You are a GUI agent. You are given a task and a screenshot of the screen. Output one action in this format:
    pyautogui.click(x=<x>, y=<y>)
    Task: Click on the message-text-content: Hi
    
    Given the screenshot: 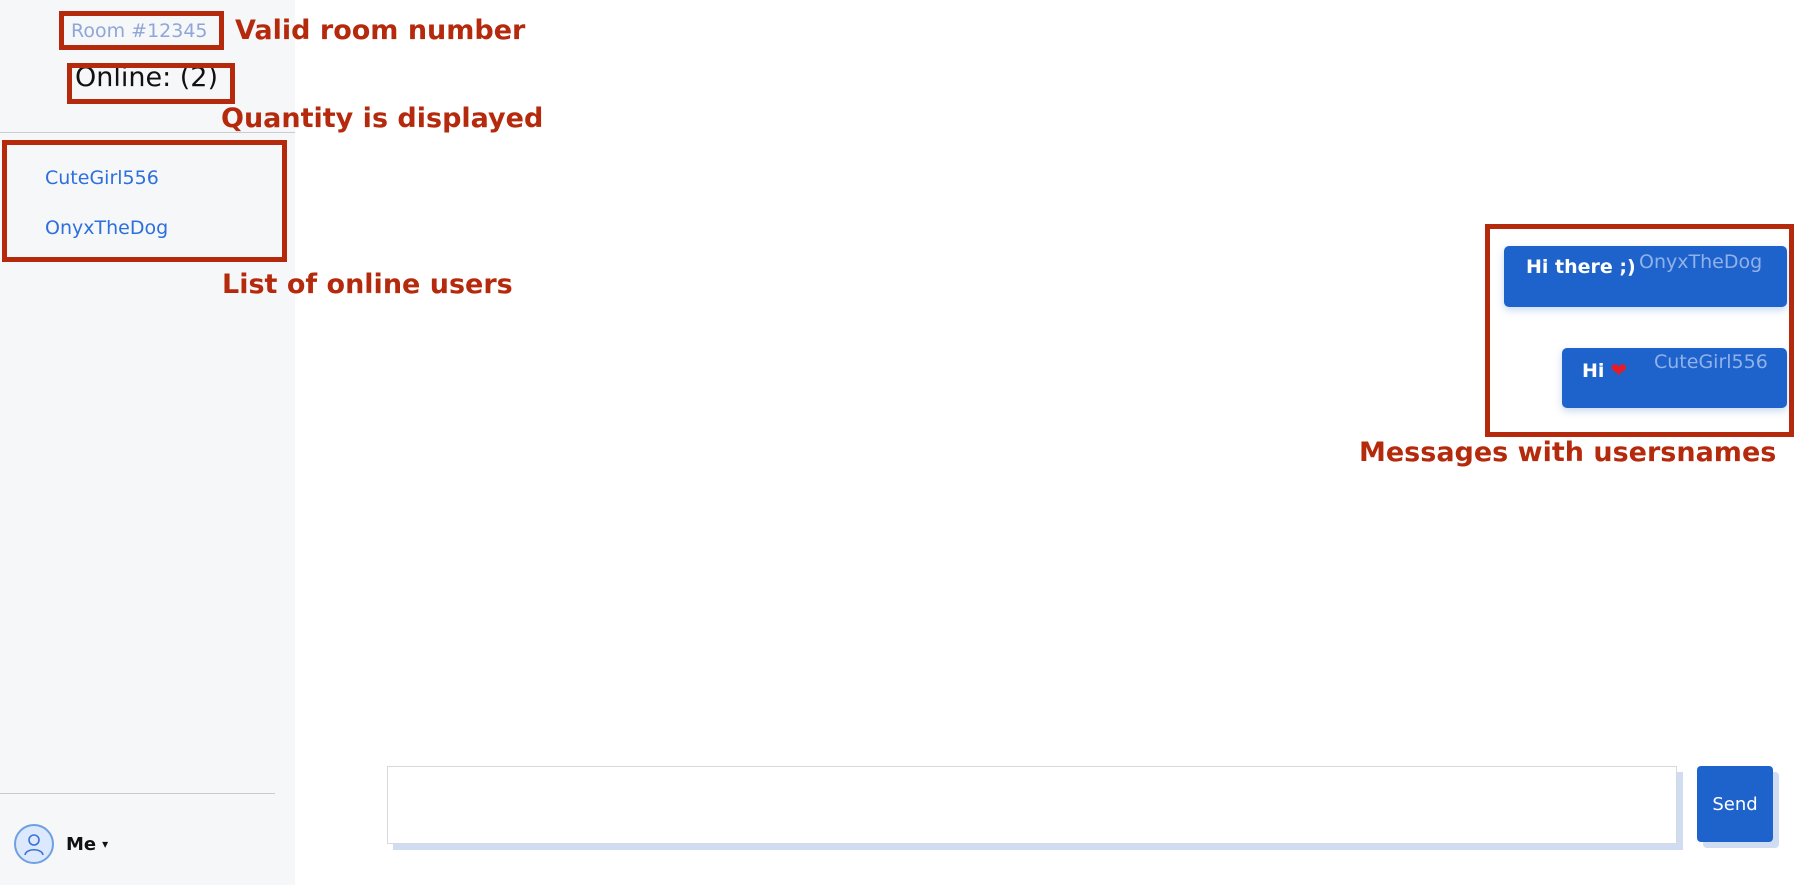 What is the action you would take?
    pyautogui.click(x=1593, y=371)
    